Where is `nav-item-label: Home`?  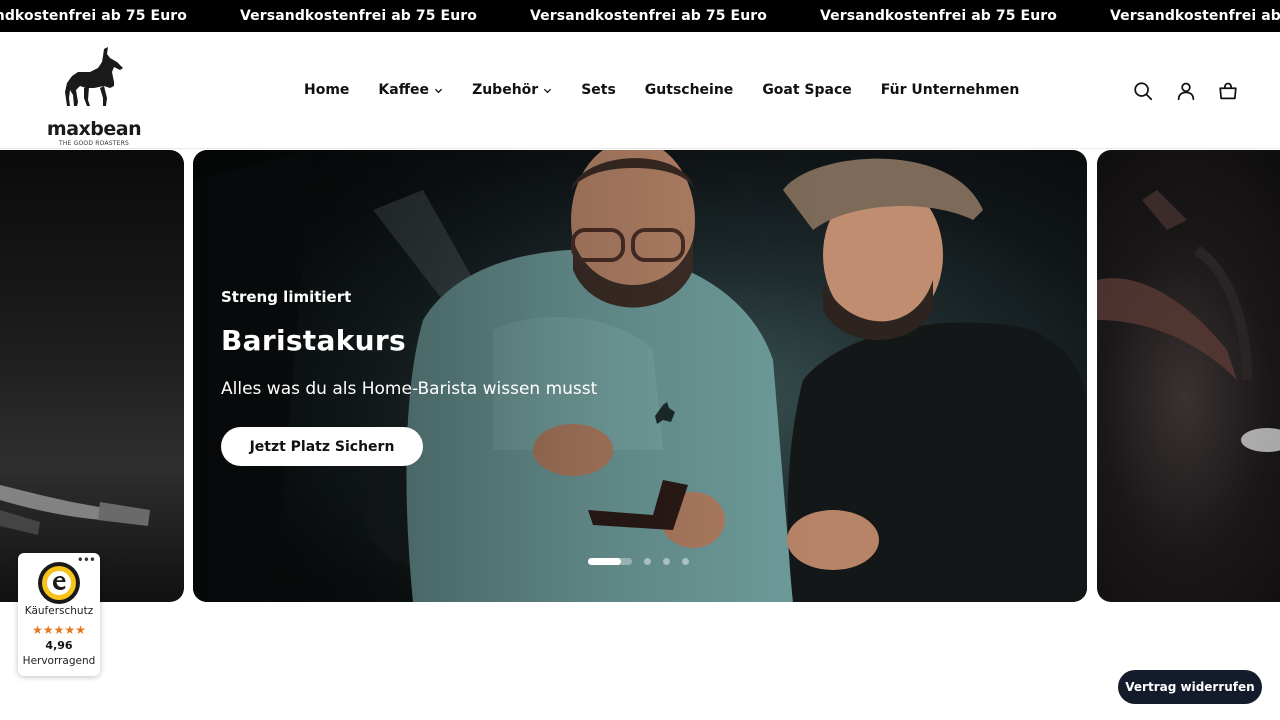
nav-item-label: Home is located at coordinates (327, 90).